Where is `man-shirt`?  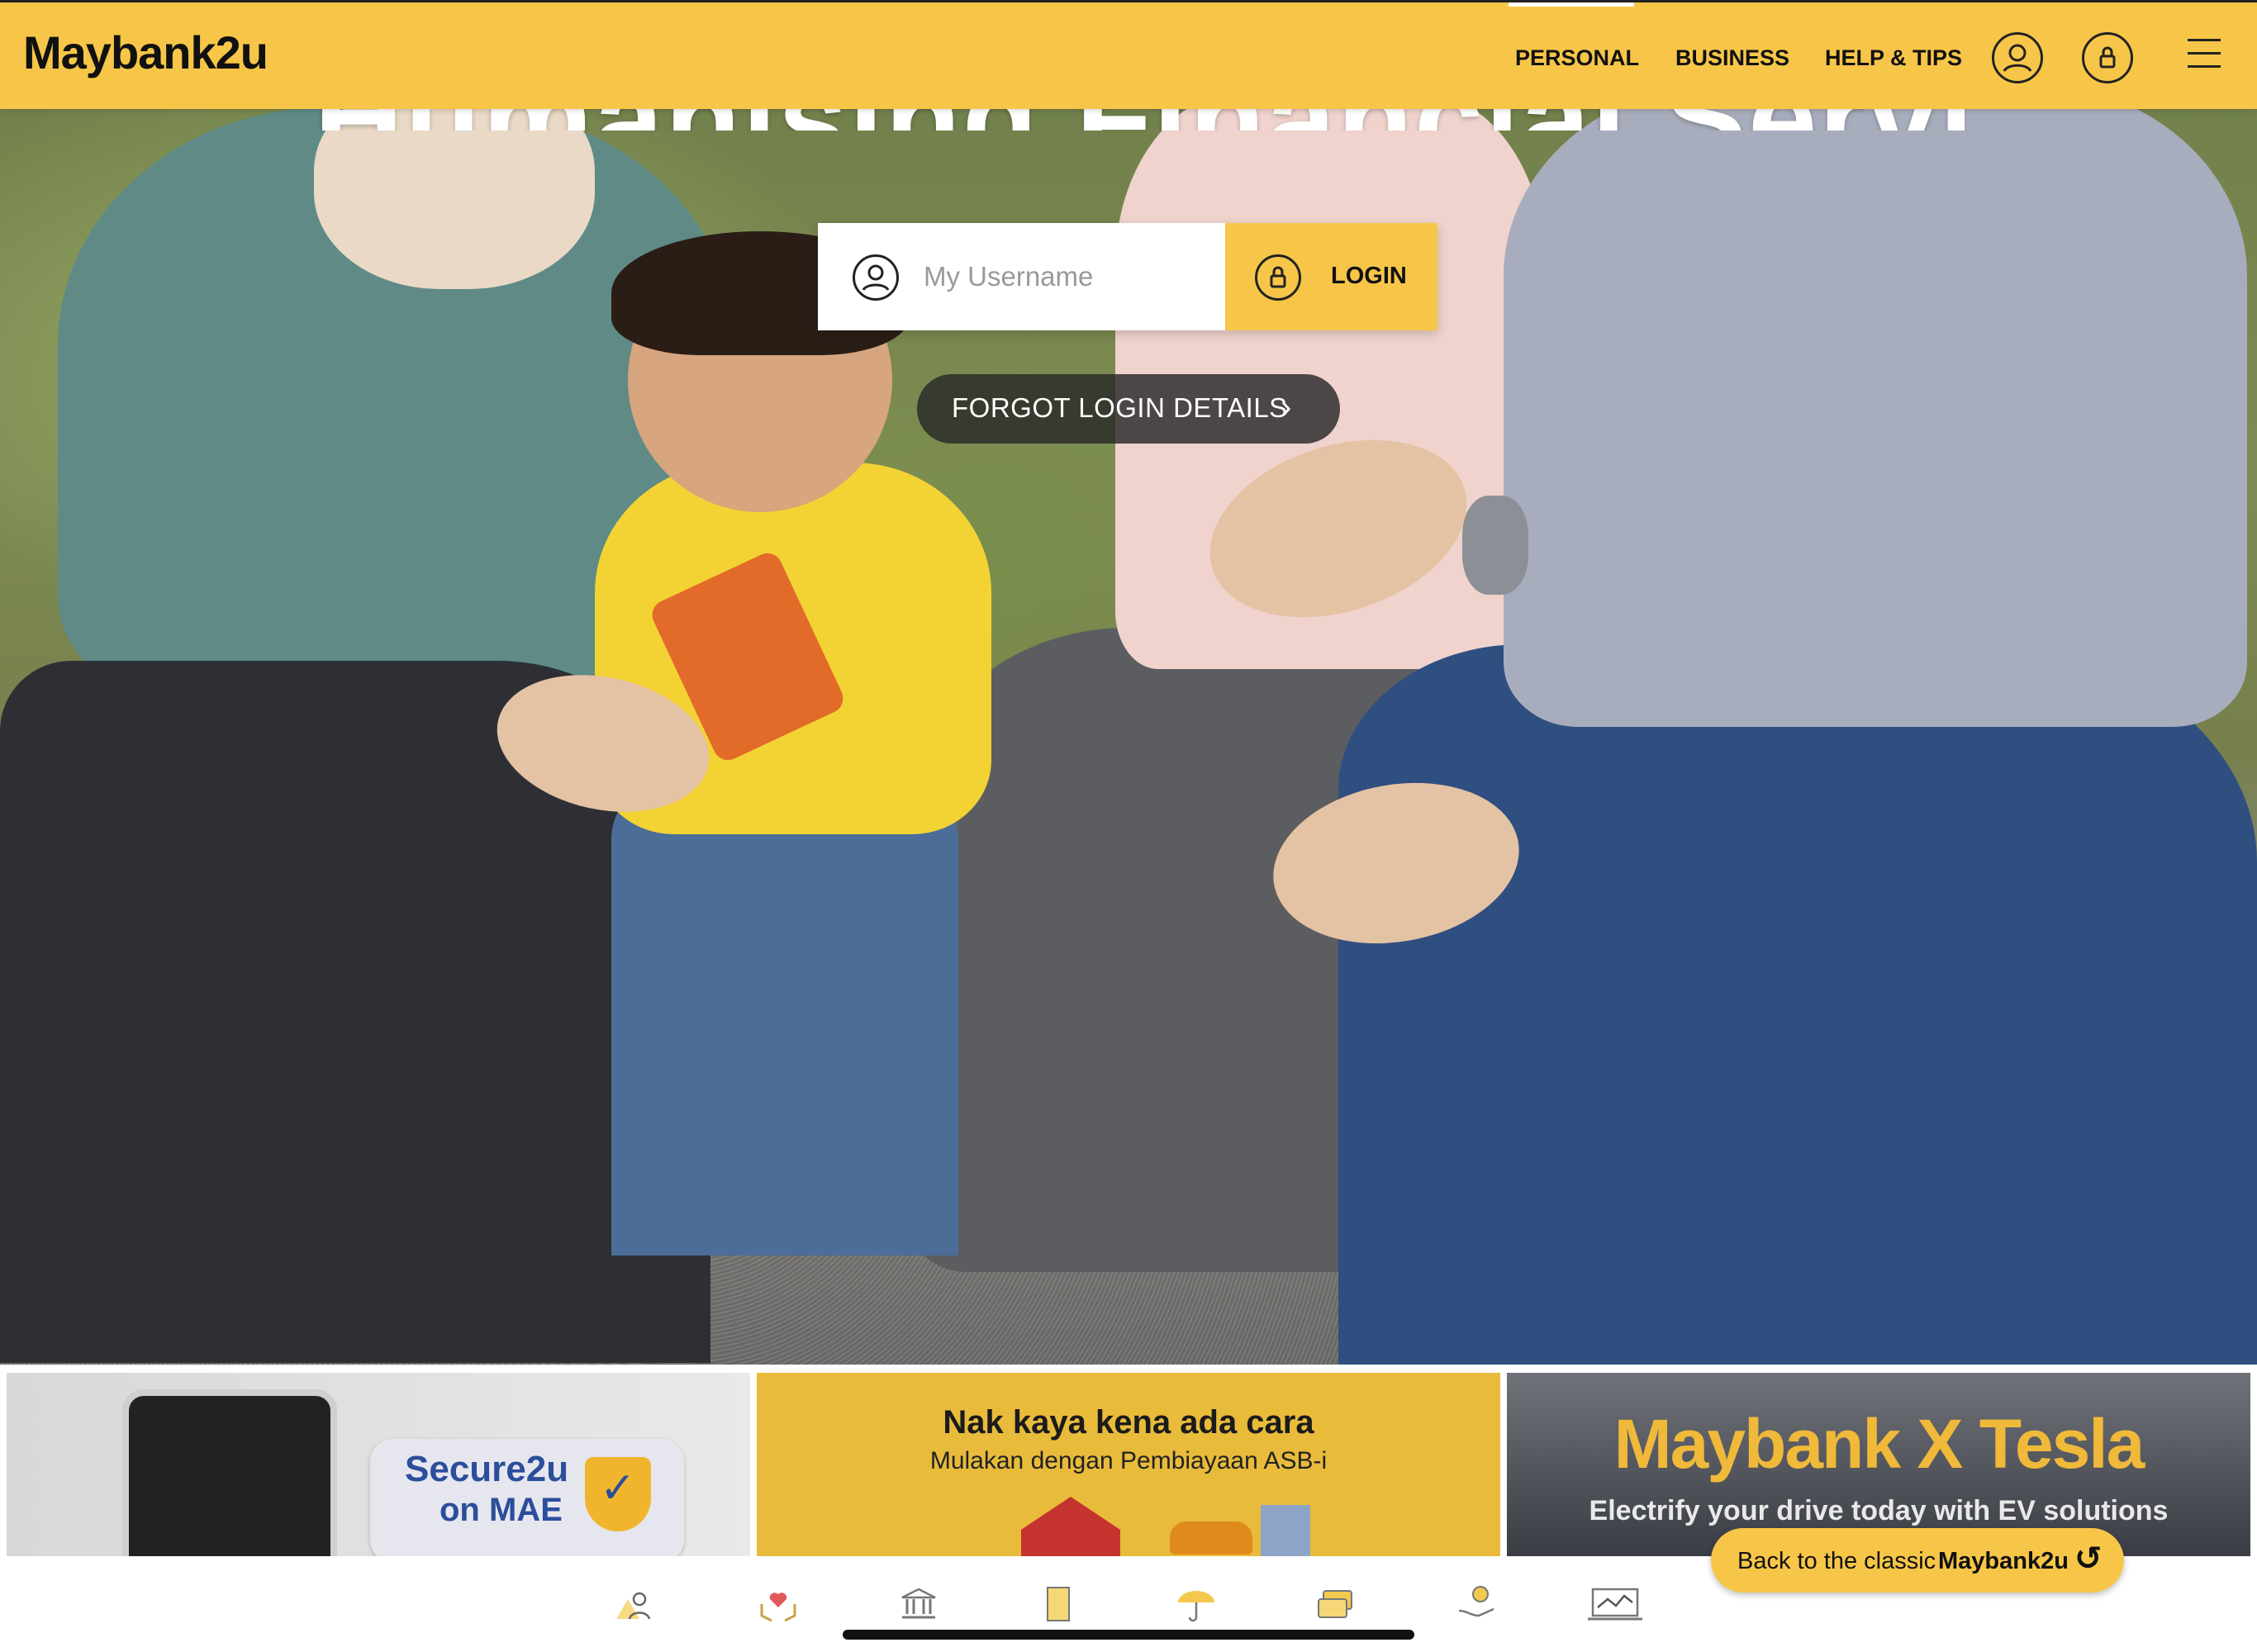 man-shirt is located at coordinates (1875, 405).